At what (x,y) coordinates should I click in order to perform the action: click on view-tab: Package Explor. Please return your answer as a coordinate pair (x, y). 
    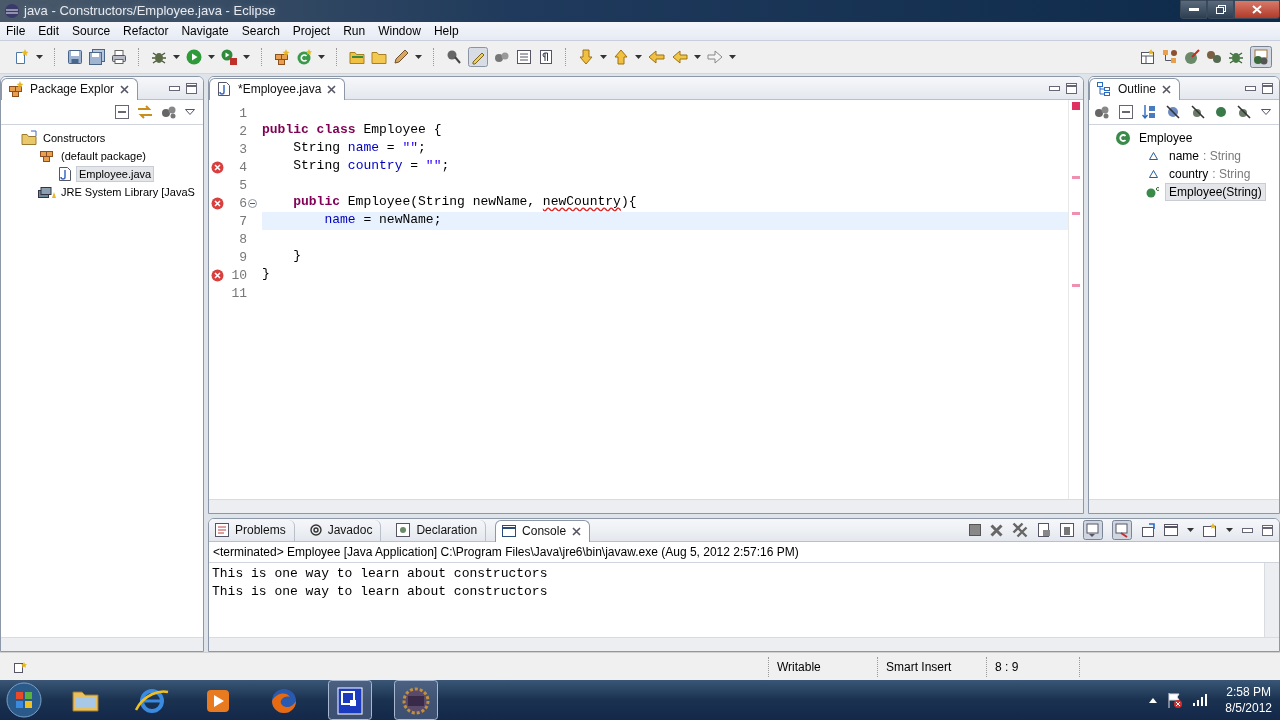
    Looking at the image, I should click on (70, 88).